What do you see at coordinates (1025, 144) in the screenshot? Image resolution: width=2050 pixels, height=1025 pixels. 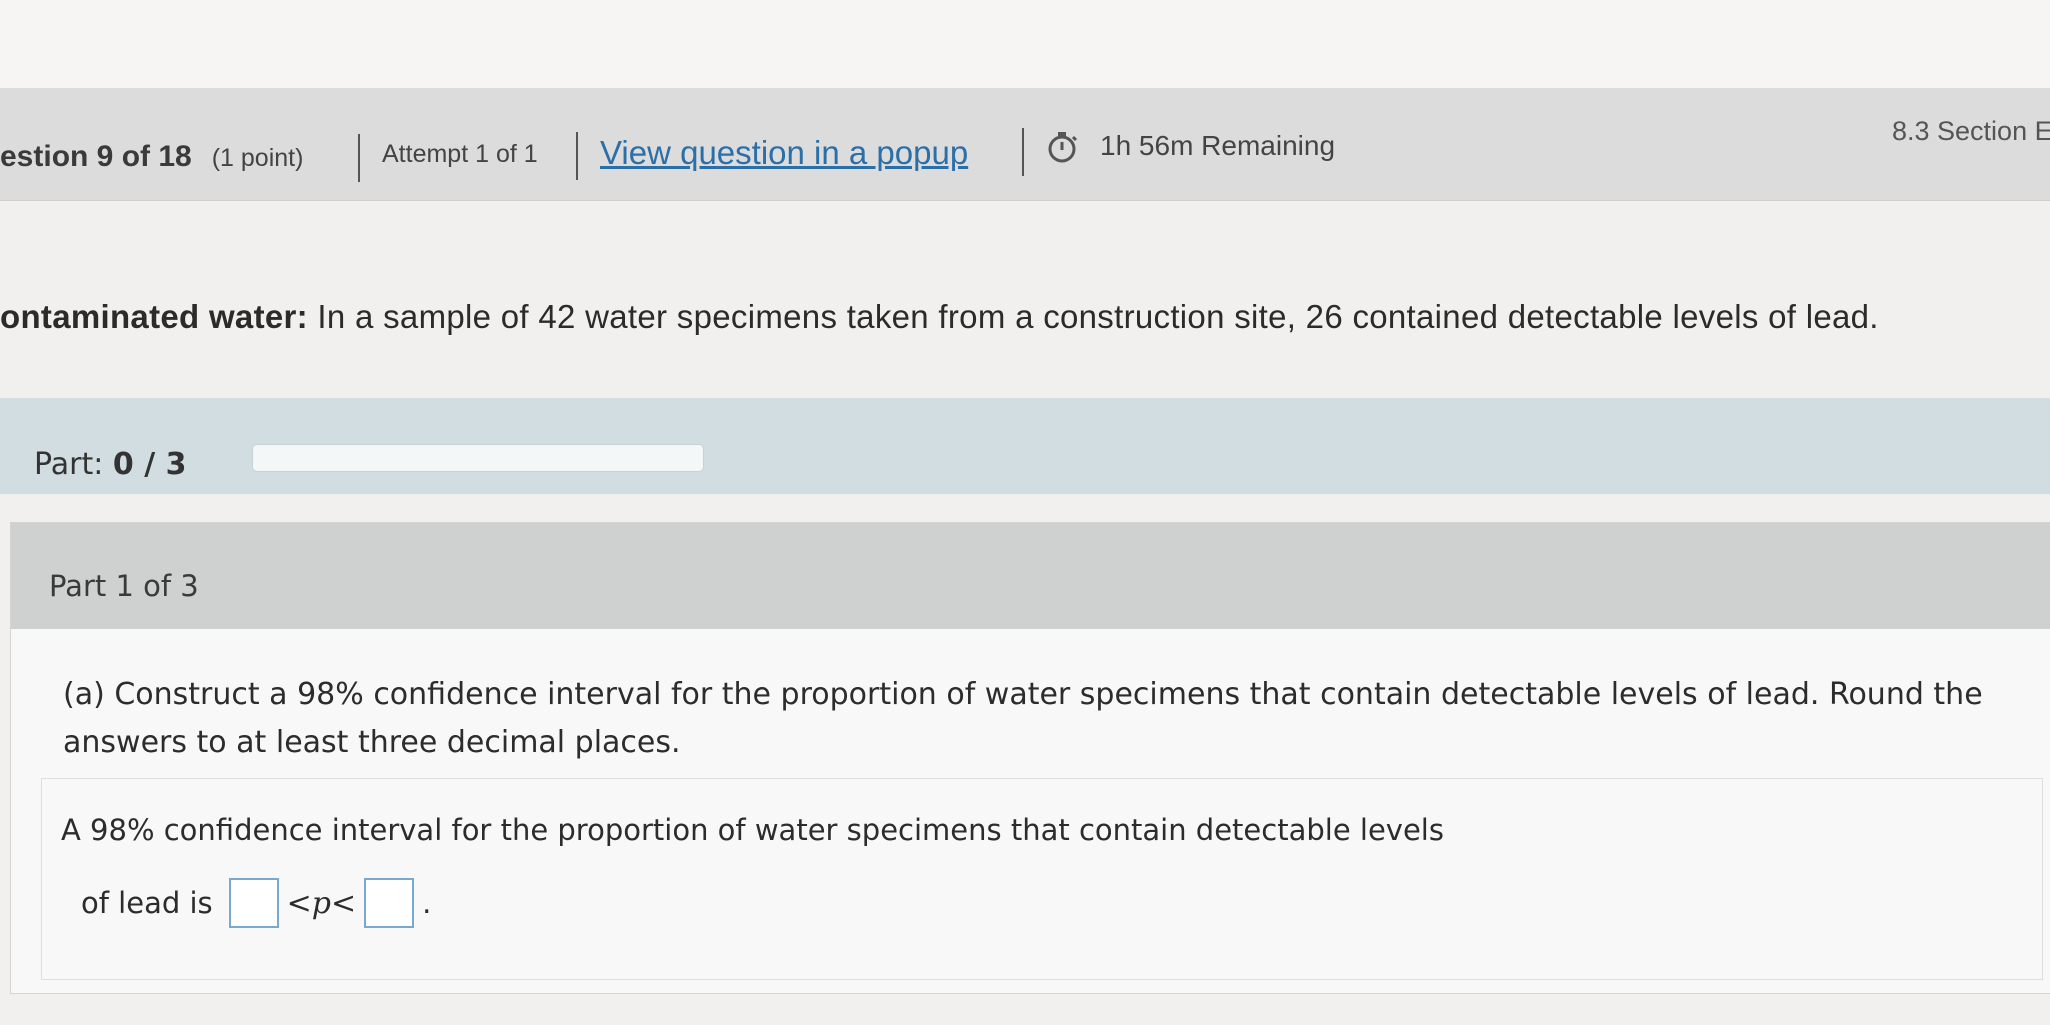 I see `question-header-bar` at bounding box center [1025, 144].